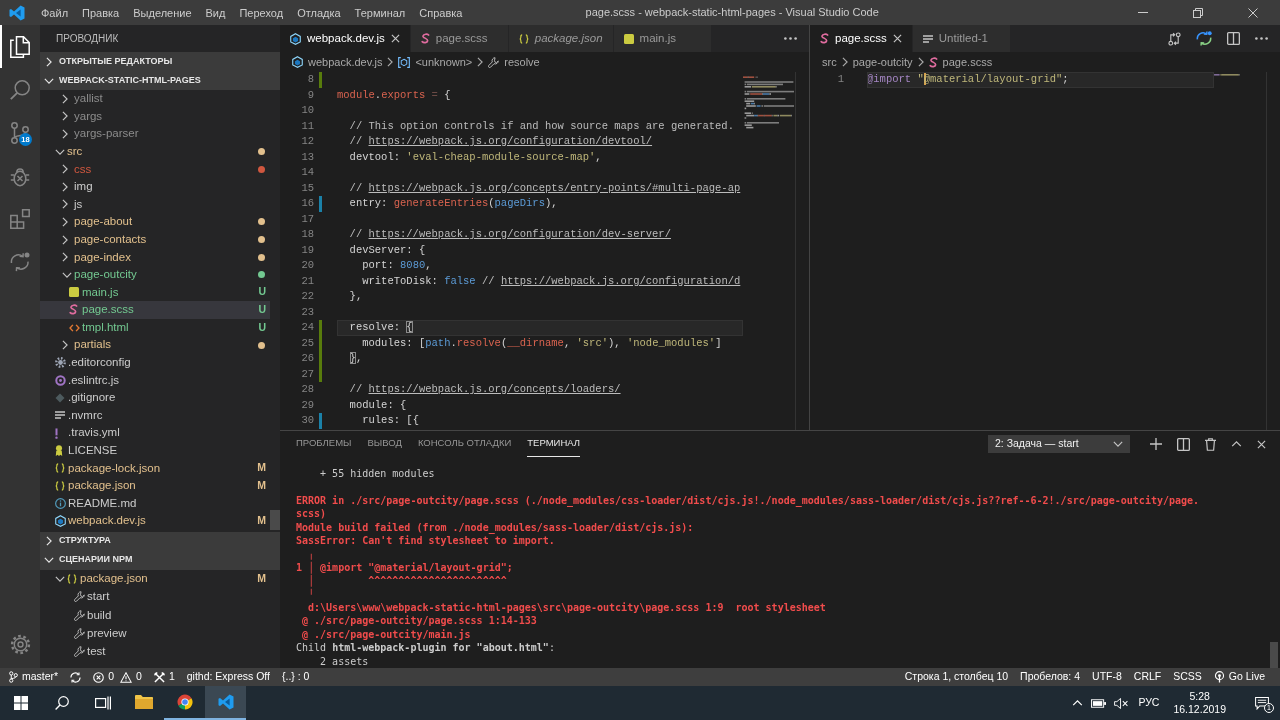 This screenshot has height=720, width=1280. Describe the element at coordinates (1210, 444) in the screenshot. I see `trash-icon` at that location.